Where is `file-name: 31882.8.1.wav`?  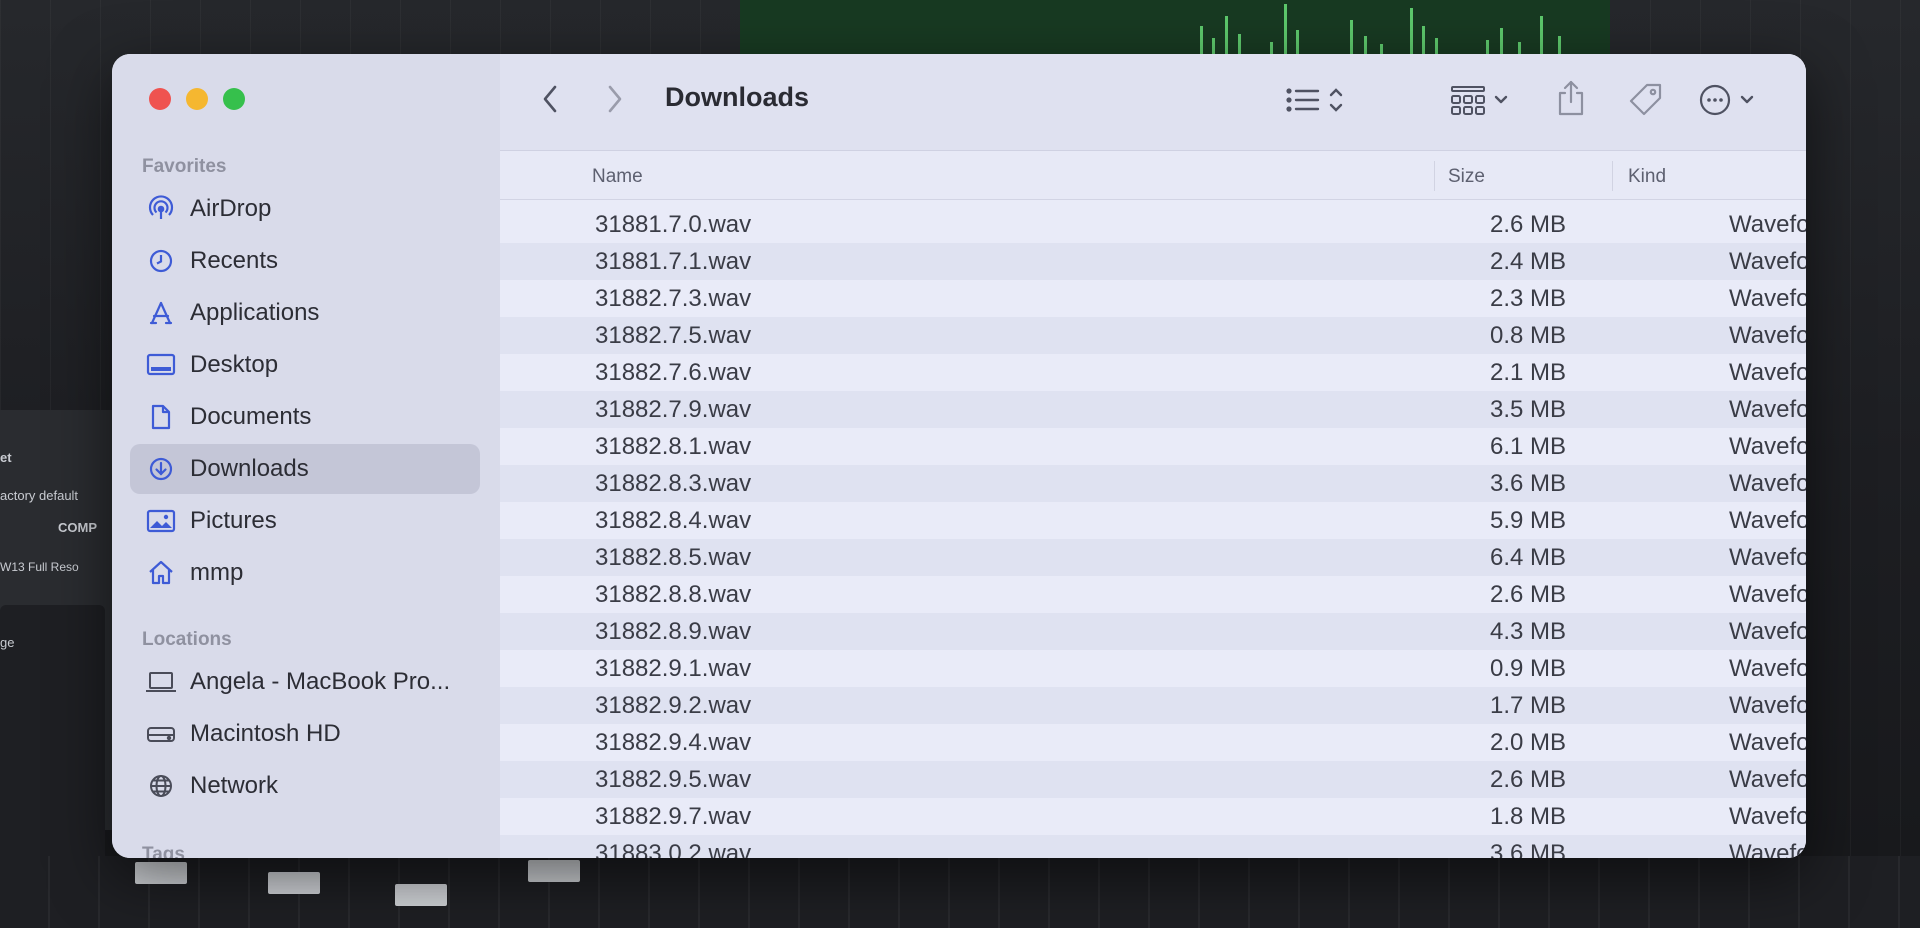
file-name: 31882.8.1.wav is located at coordinates (673, 446).